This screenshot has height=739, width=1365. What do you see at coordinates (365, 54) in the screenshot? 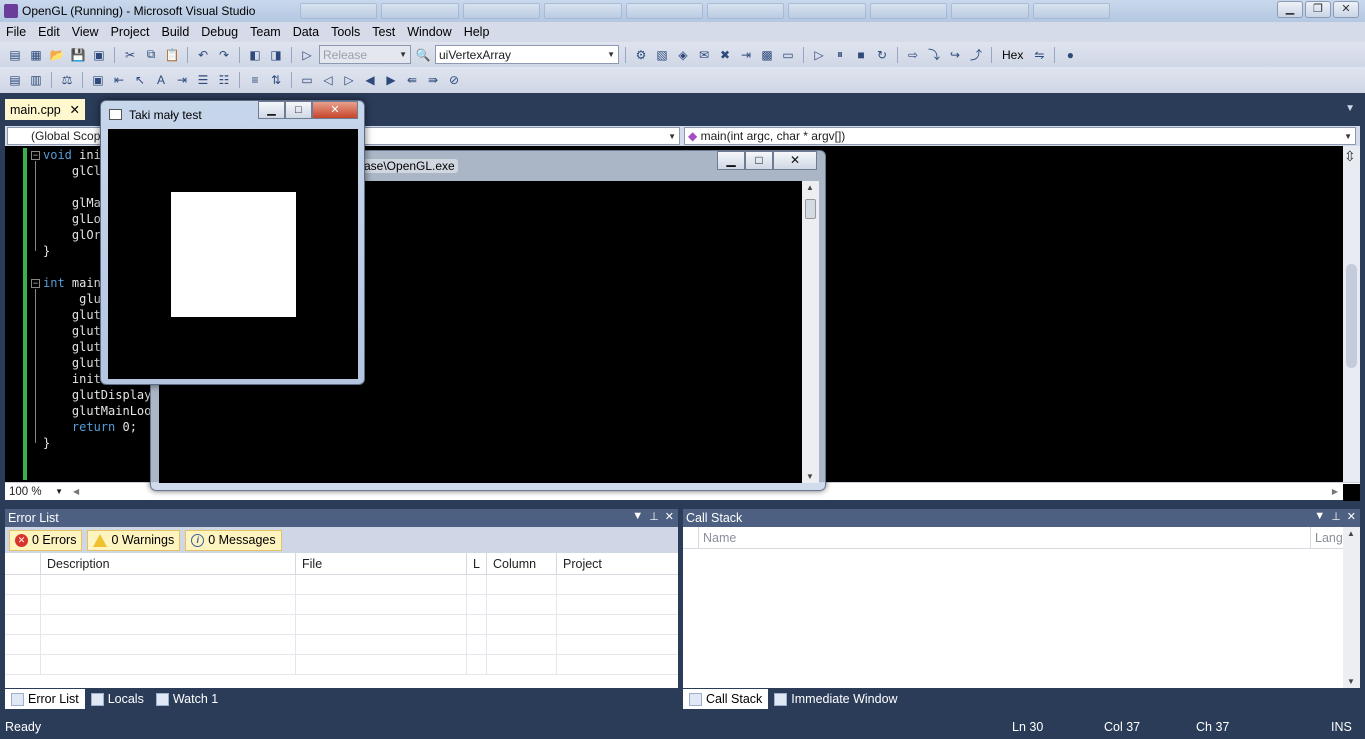
I see `solution-configuration-select: Release ▼` at bounding box center [365, 54].